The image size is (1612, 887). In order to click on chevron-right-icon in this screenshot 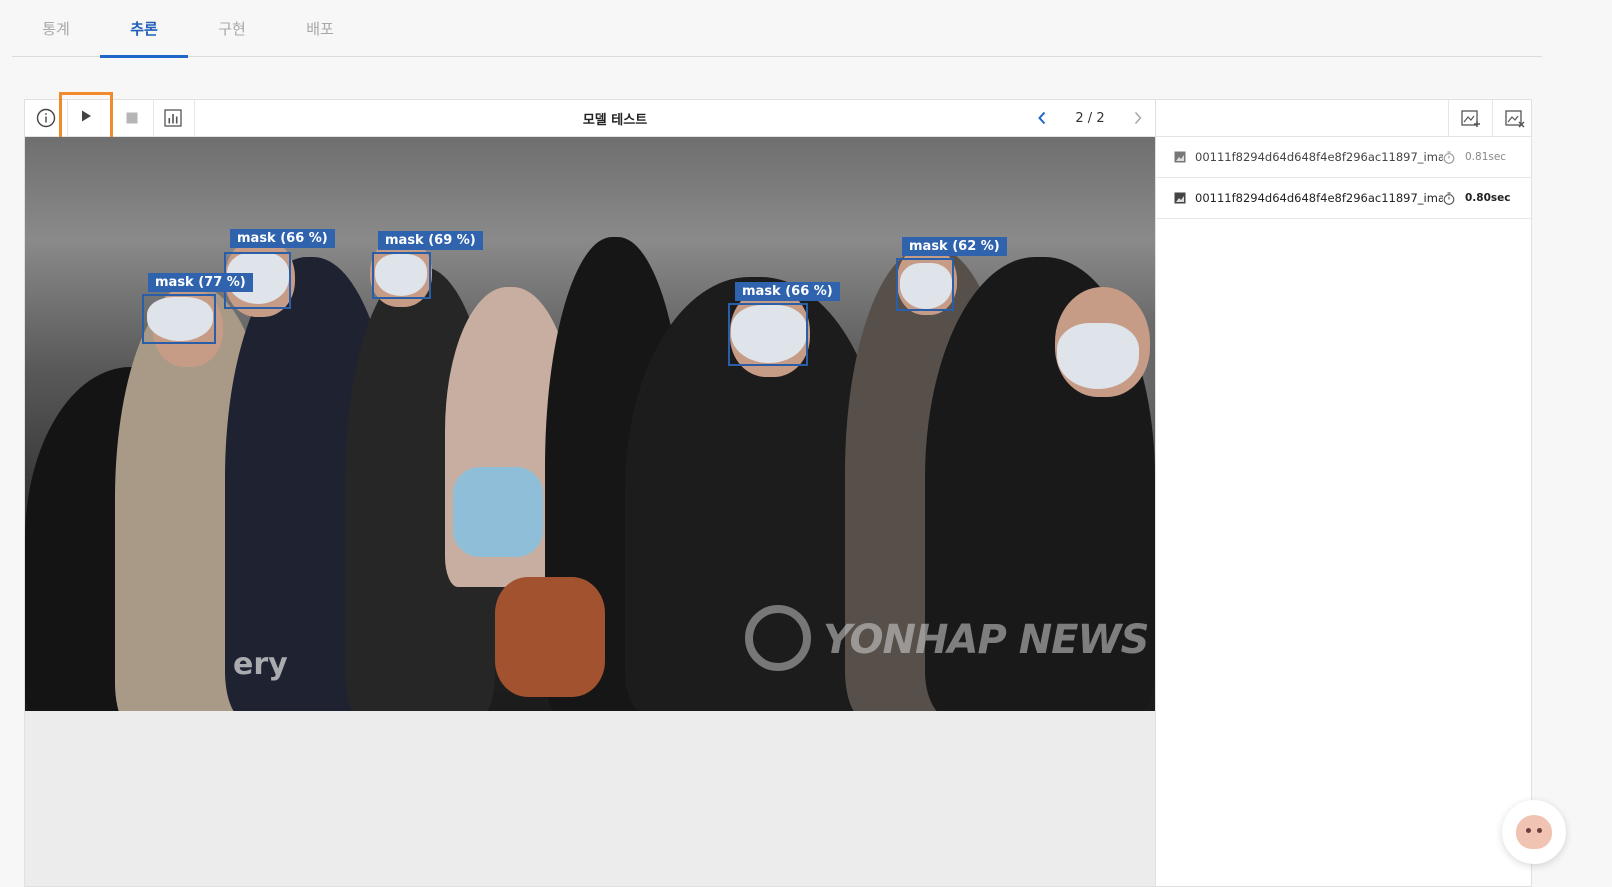, I will do `click(1138, 118)`.